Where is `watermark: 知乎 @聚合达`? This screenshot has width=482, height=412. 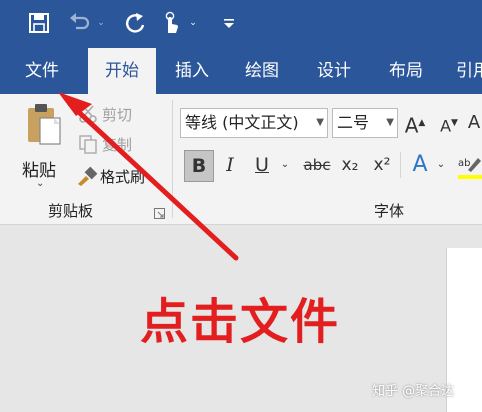
watermark: 知乎 @聚合达 is located at coordinates (413, 391).